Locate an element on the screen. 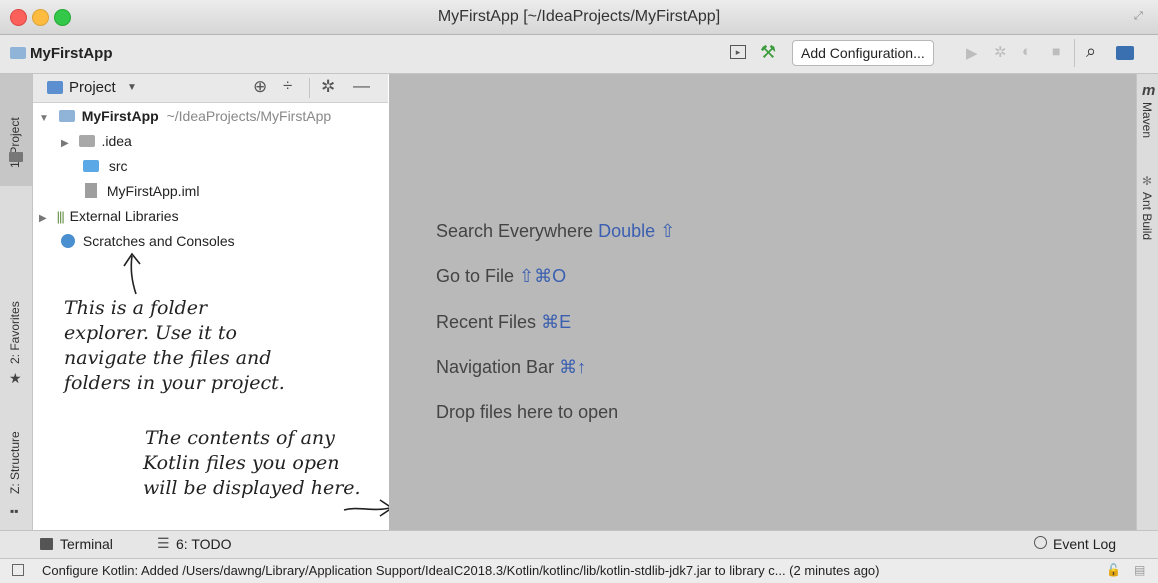 This screenshot has height=583, width=1158. tip-shortcut: ⌘E is located at coordinates (556, 322).